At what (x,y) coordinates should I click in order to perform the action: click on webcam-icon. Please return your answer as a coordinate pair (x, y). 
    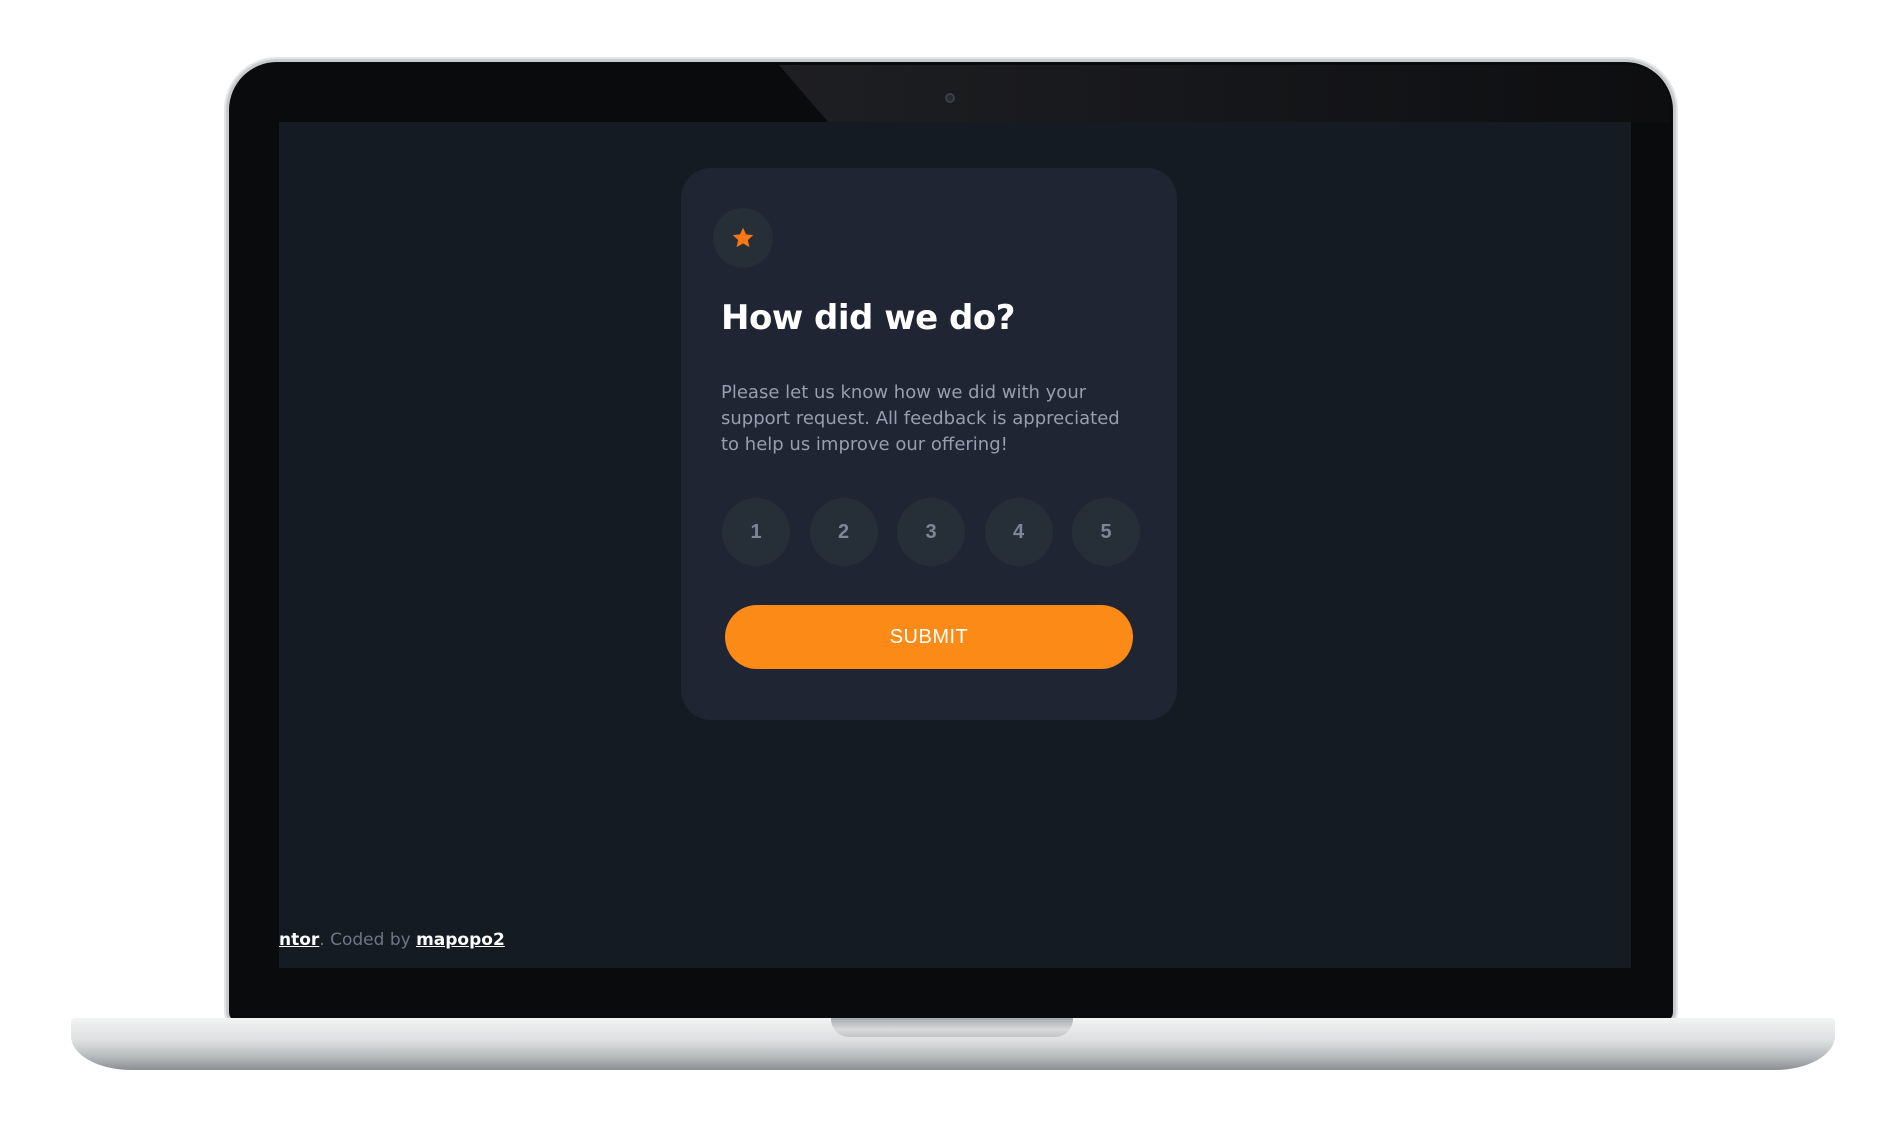
    Looking at the image, I should click on (950, 98).